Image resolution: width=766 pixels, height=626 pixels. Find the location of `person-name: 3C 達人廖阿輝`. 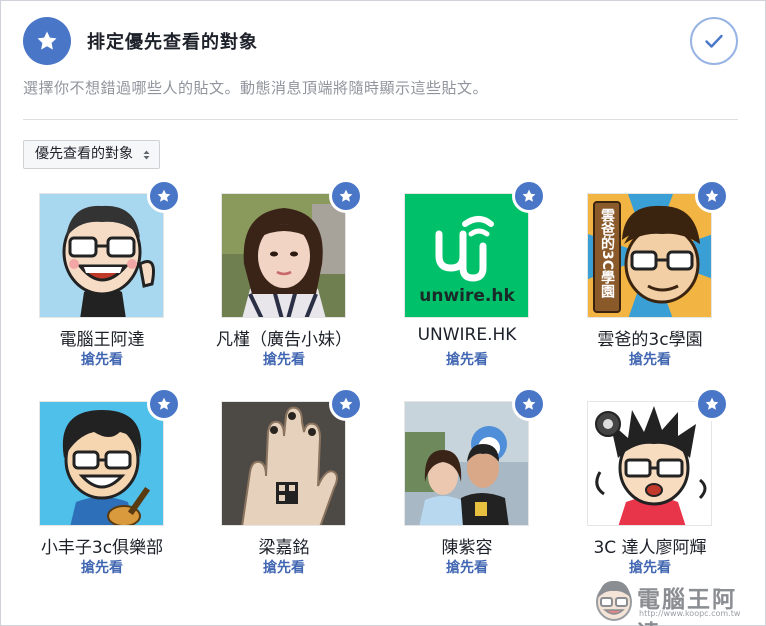

person-name: 3C 達人廖阿輝 is located at coordinates (650, 545).